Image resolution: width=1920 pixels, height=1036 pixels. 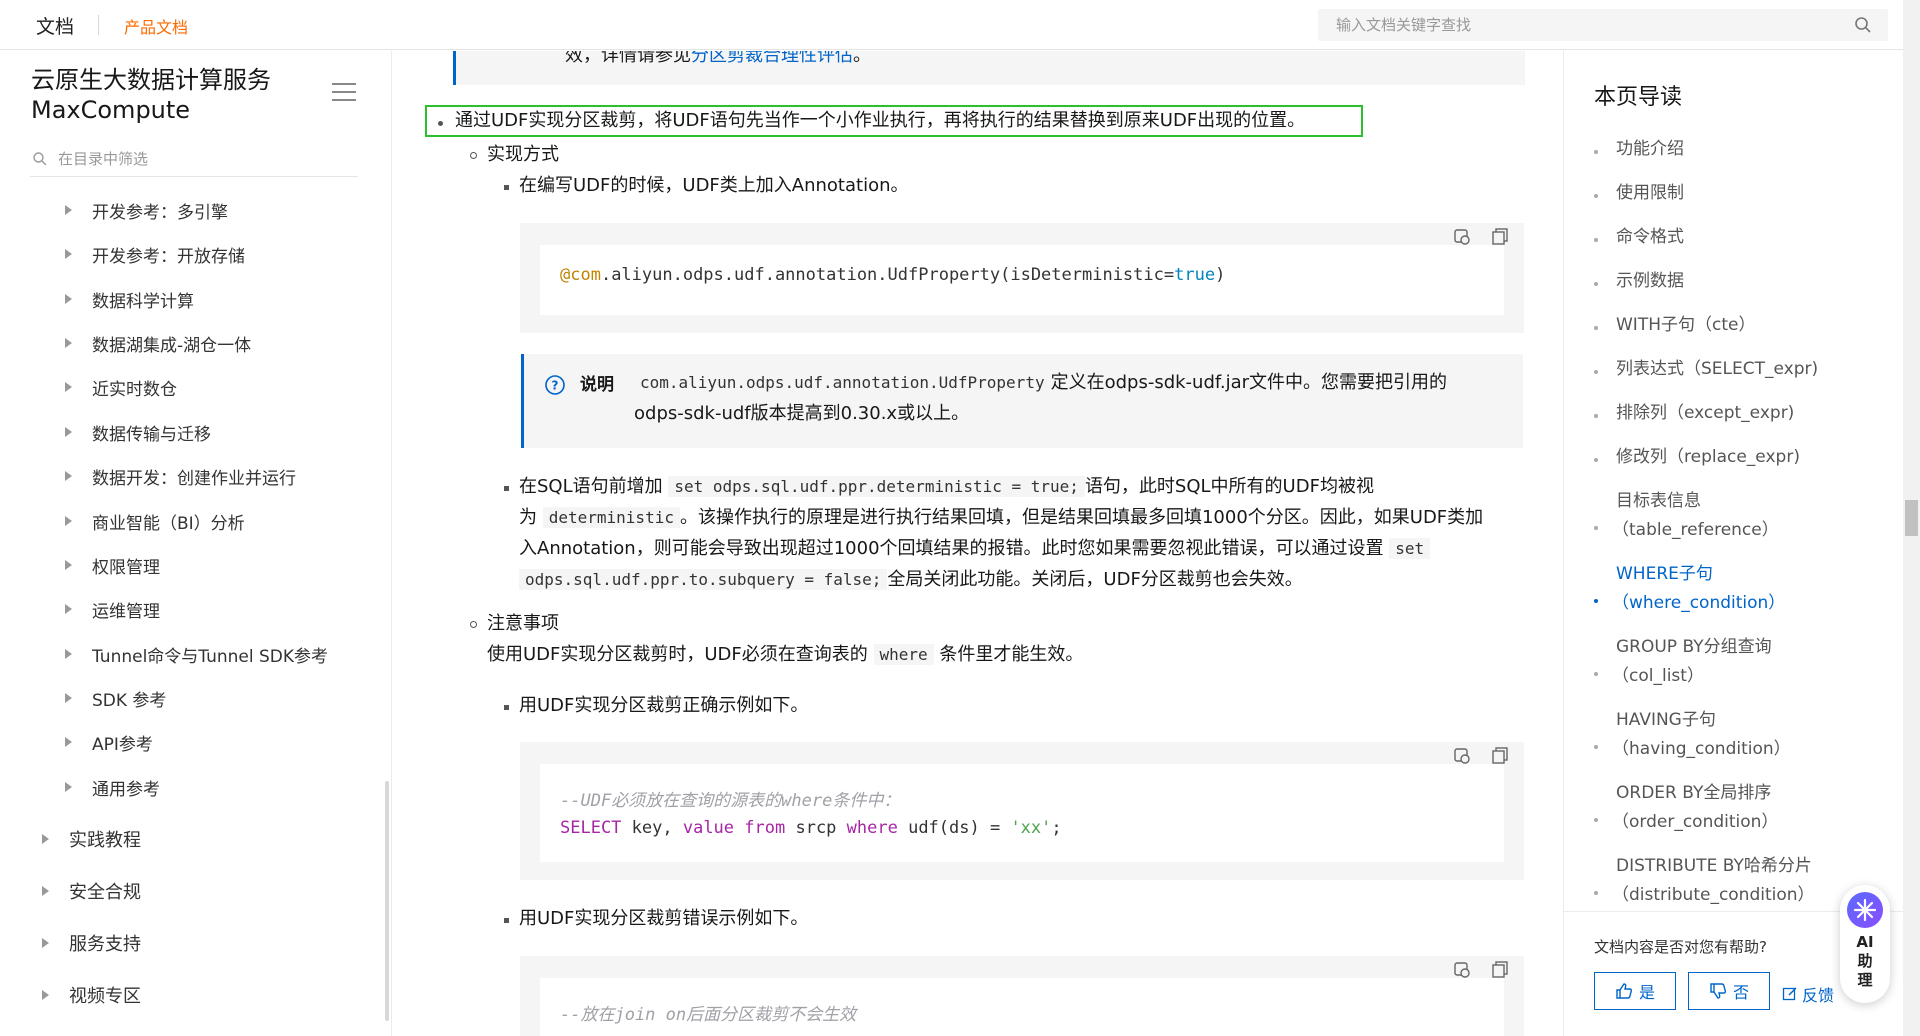 I want to click on sidebar-item: 数据开发：创建作业并运行, so click(x=178, y=476).